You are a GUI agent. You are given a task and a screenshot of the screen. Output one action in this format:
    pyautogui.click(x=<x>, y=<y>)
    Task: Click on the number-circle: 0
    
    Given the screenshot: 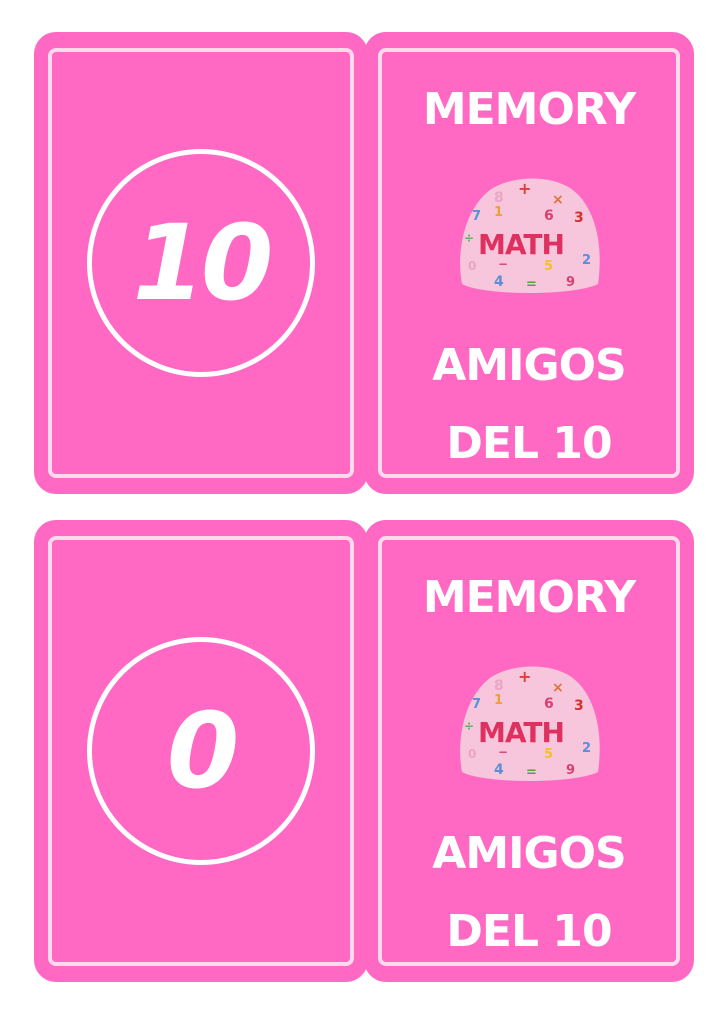 What is the action you would take?
    pyautogui.click(x=201, y=751)
    